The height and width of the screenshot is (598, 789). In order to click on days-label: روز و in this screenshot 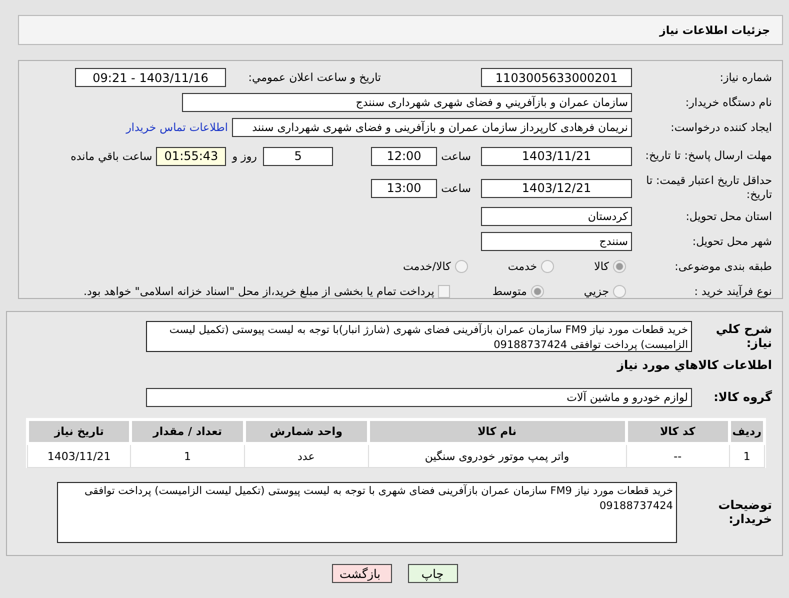, I will do `click(244, 156)`.